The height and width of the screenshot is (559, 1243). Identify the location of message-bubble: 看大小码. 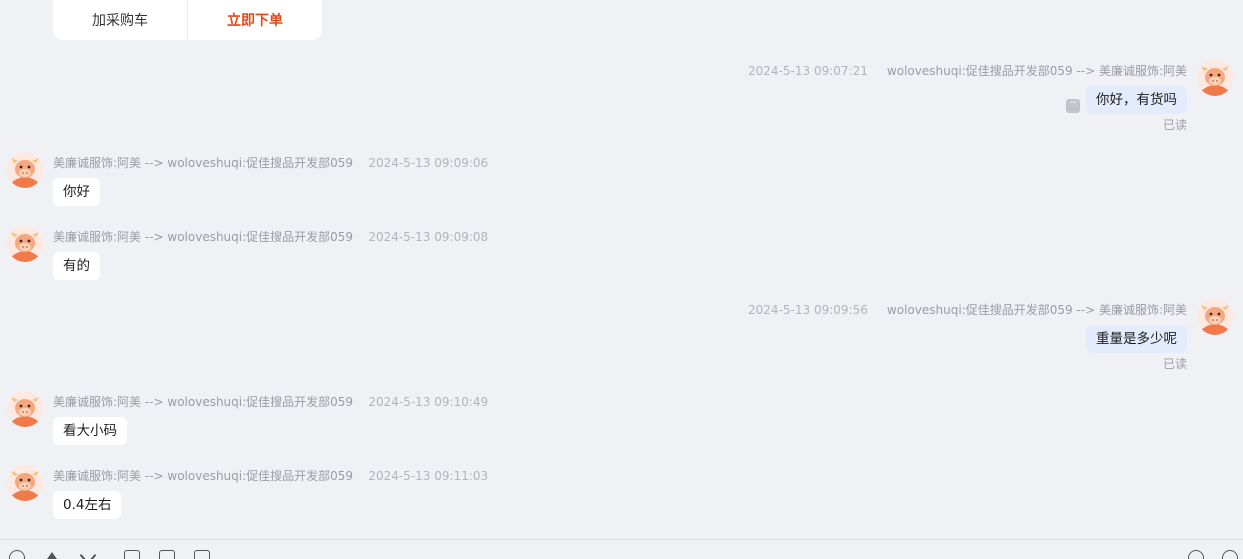
(90, 431).